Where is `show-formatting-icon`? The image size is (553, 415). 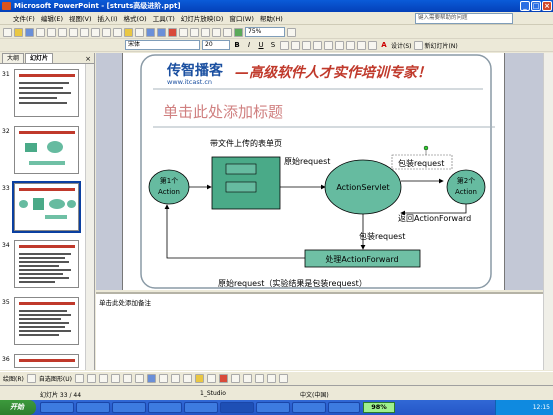
show-formatting-icon is located at coordinates (216, 32).